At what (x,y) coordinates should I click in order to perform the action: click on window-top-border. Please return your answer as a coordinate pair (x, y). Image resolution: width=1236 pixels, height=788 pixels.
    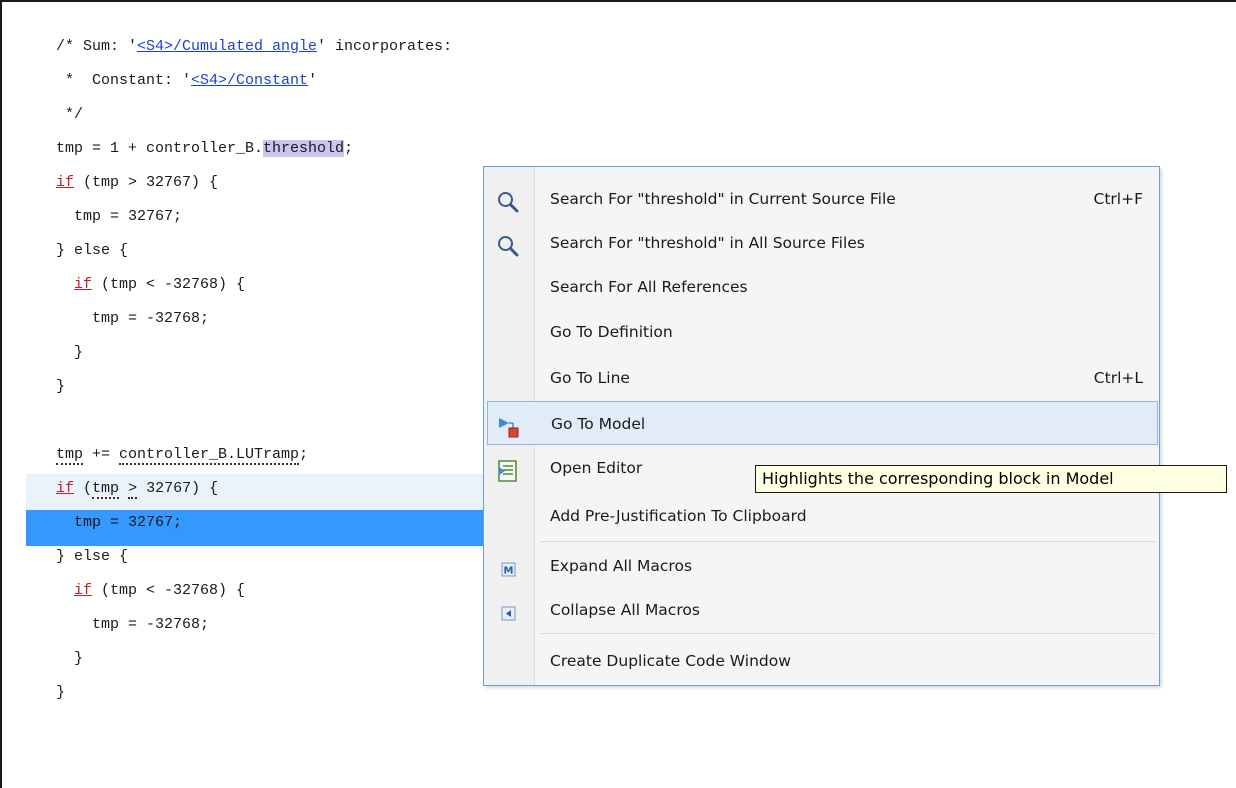
    Looking at the image, I should click on (618, 1).